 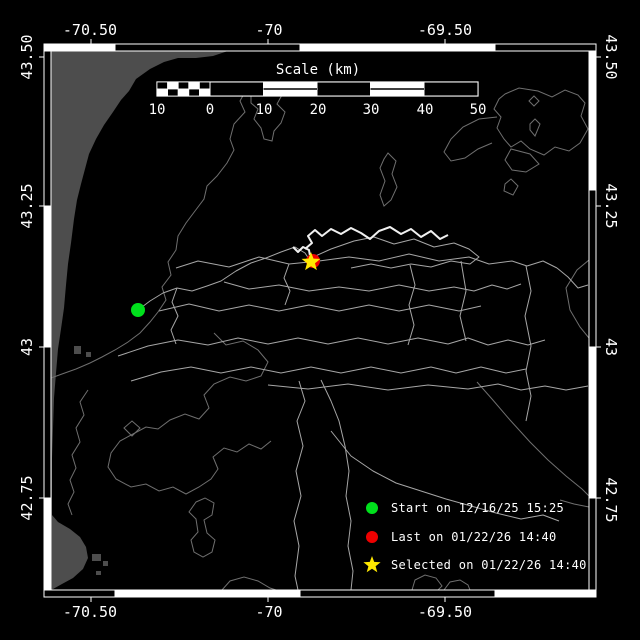 What do you see at coordinates (445, 612) in the screenshot?
I see `axis-label-bottom-lon3: -69.50` at bounding box center [445, 612].